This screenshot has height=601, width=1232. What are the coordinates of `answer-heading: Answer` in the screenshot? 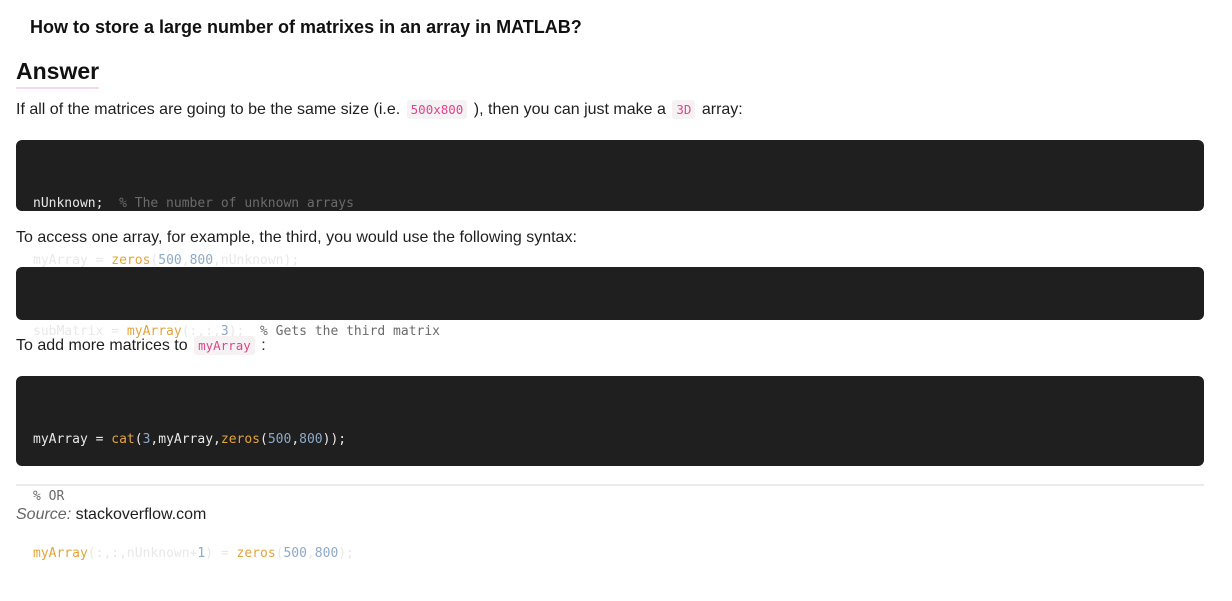 It's located at (58, 73).